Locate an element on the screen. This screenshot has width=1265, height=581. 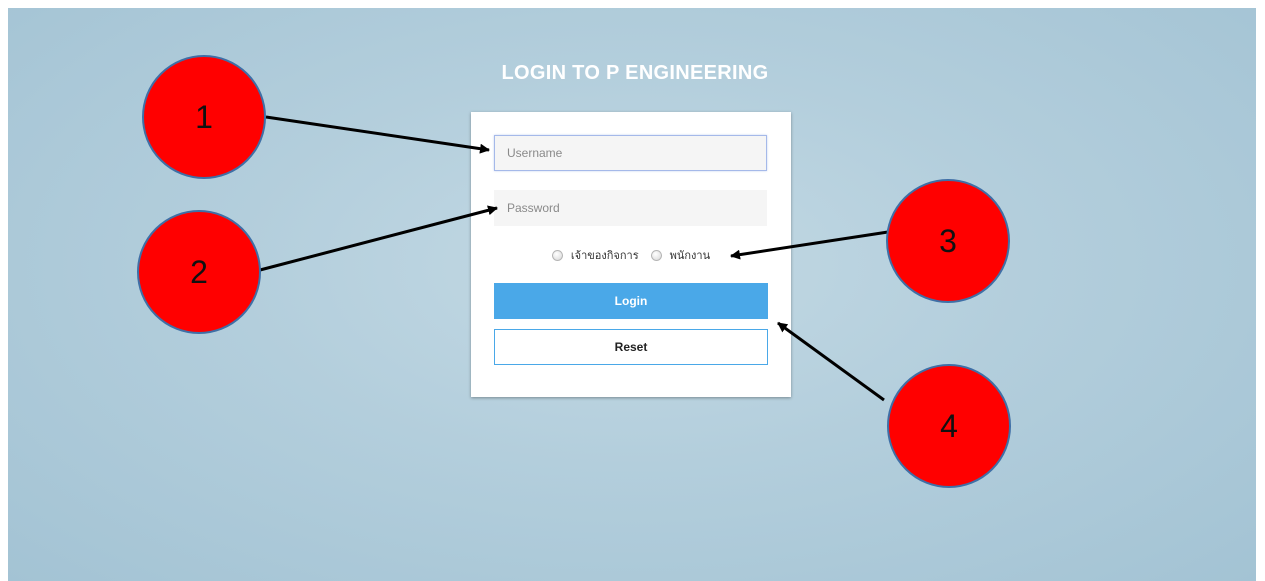
reset-button: Reset is located at coordinates (631, 347).